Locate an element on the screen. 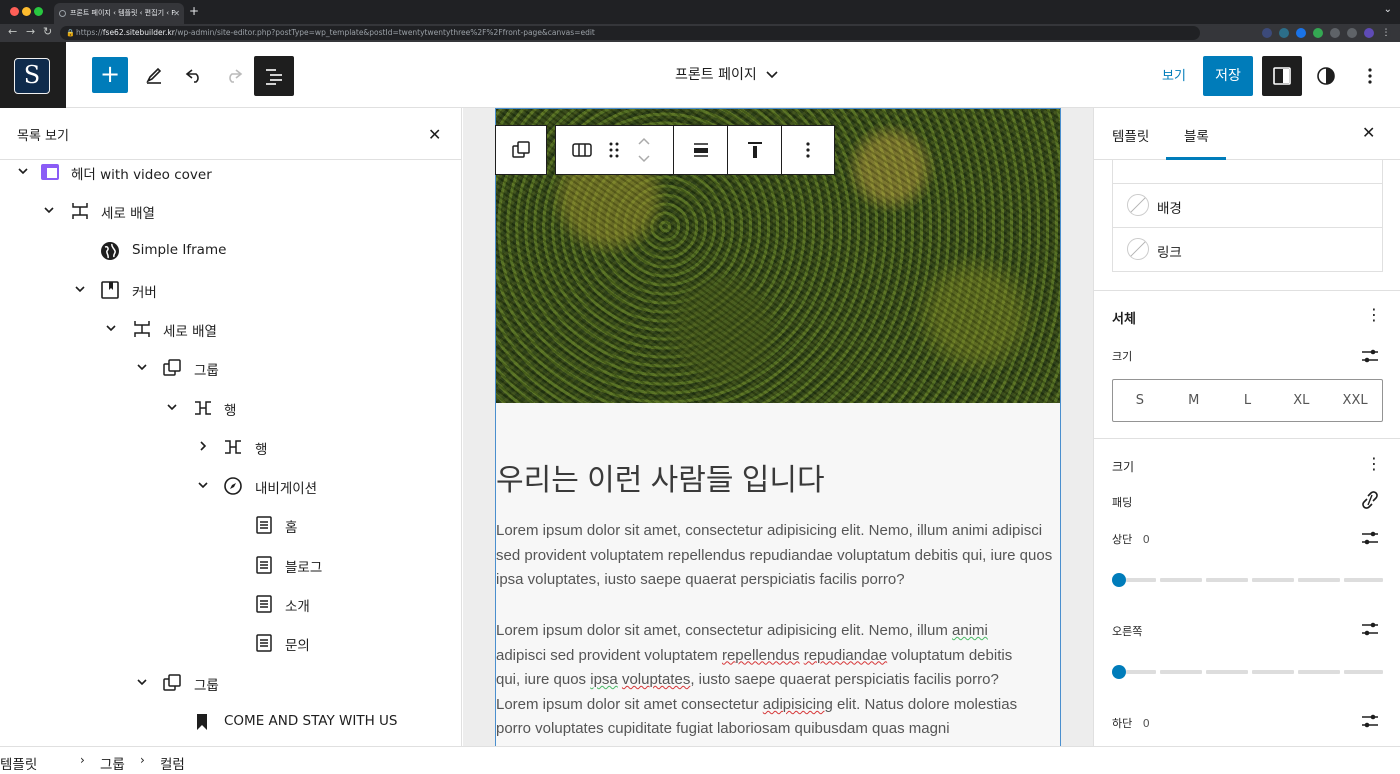 This screenshot has width=1400, height=774. font-size-option: XXL is located at coordinates (1355, 400).